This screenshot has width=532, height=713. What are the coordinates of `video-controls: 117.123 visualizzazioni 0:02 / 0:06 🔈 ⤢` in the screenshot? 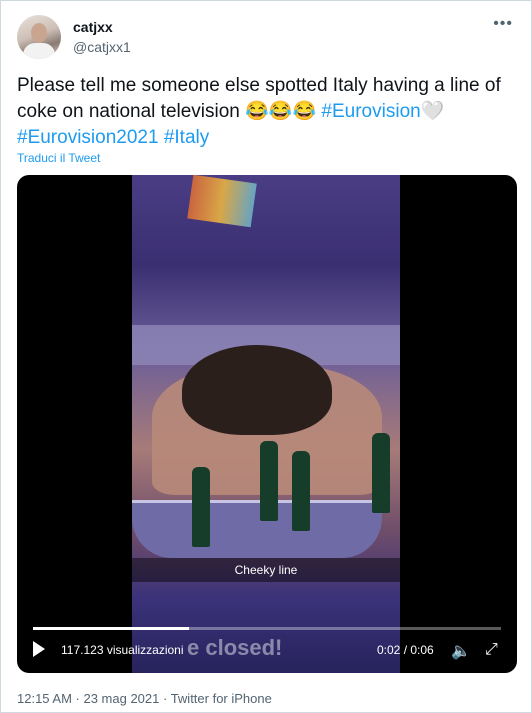 It's located at (267, 651).